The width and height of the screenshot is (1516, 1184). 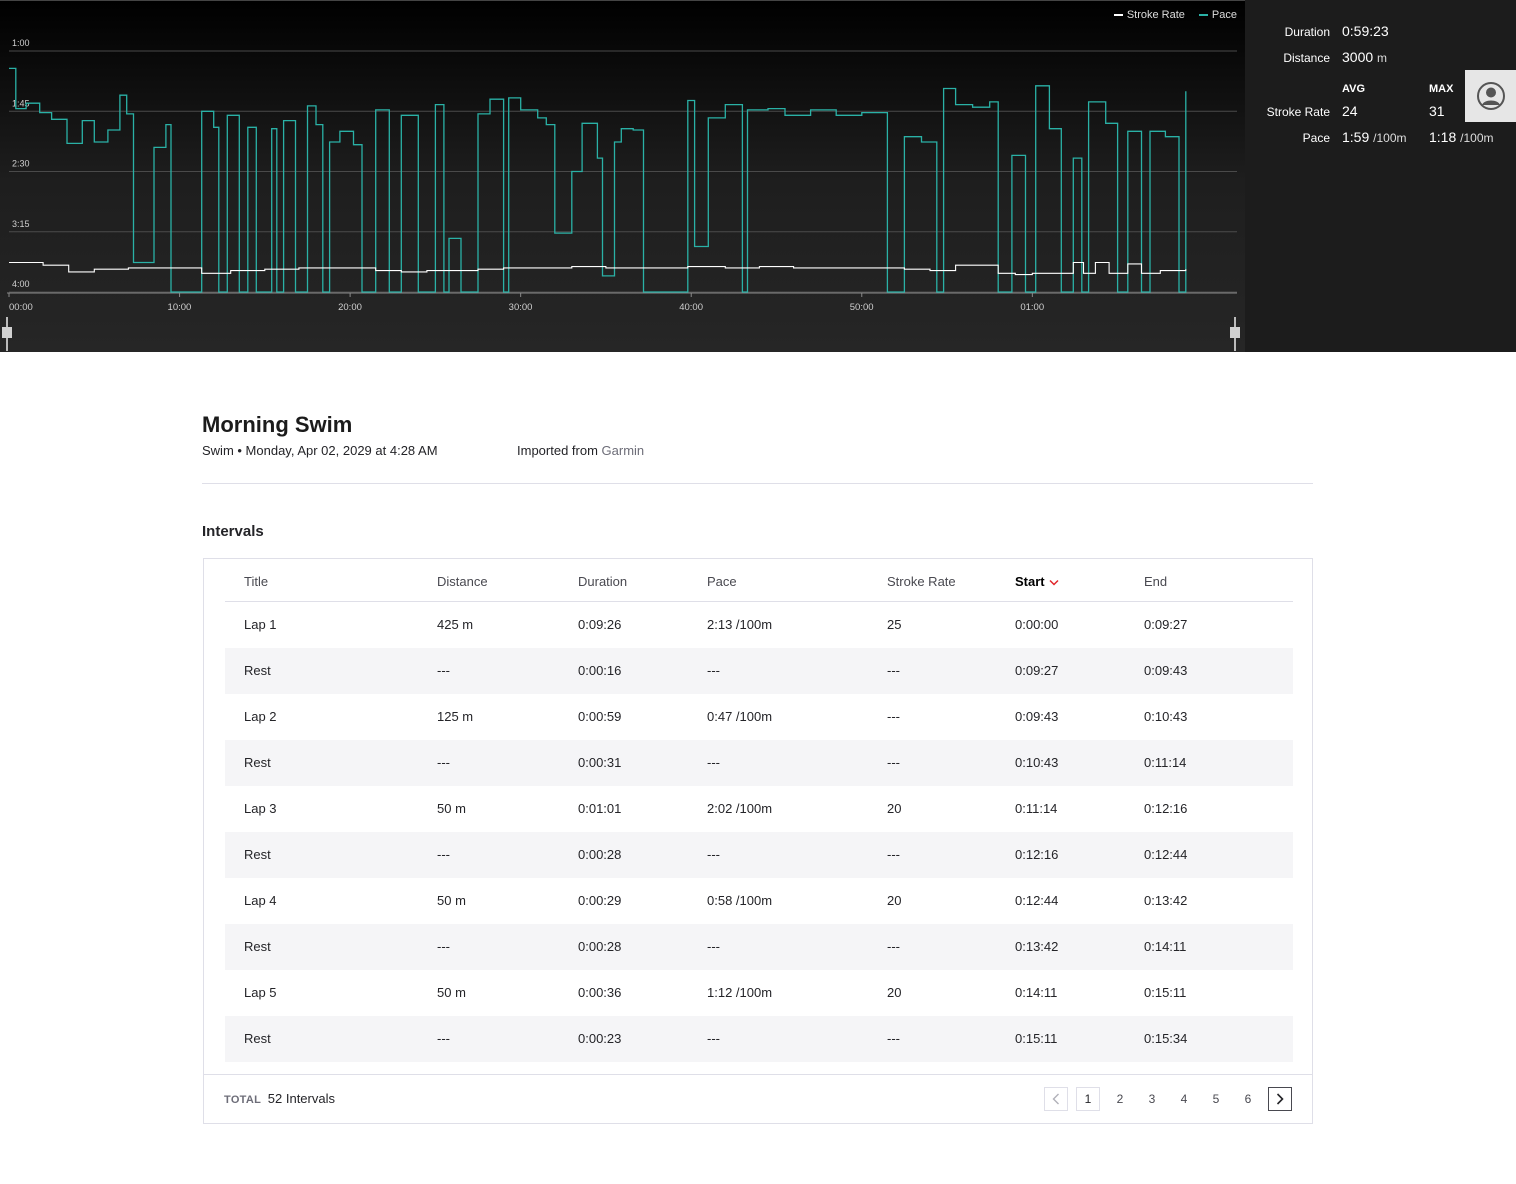 I want to click on cell-duration: 0:00:29, so click(x=600, y=900).